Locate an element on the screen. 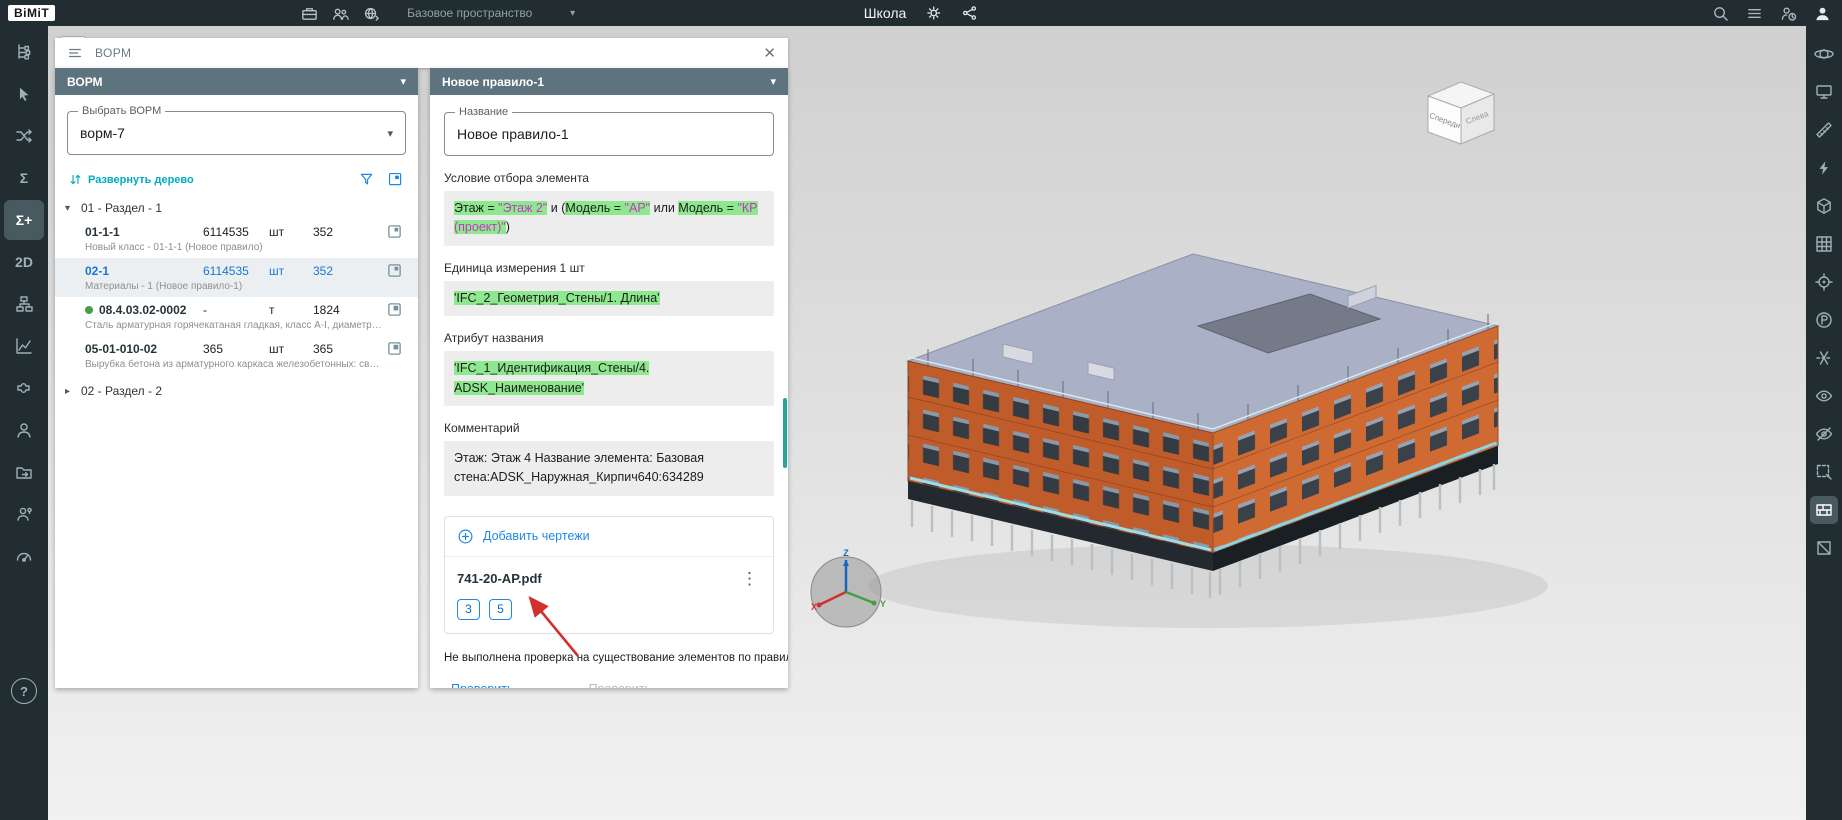  model-tree-icon is located at coordinates (24, 52).